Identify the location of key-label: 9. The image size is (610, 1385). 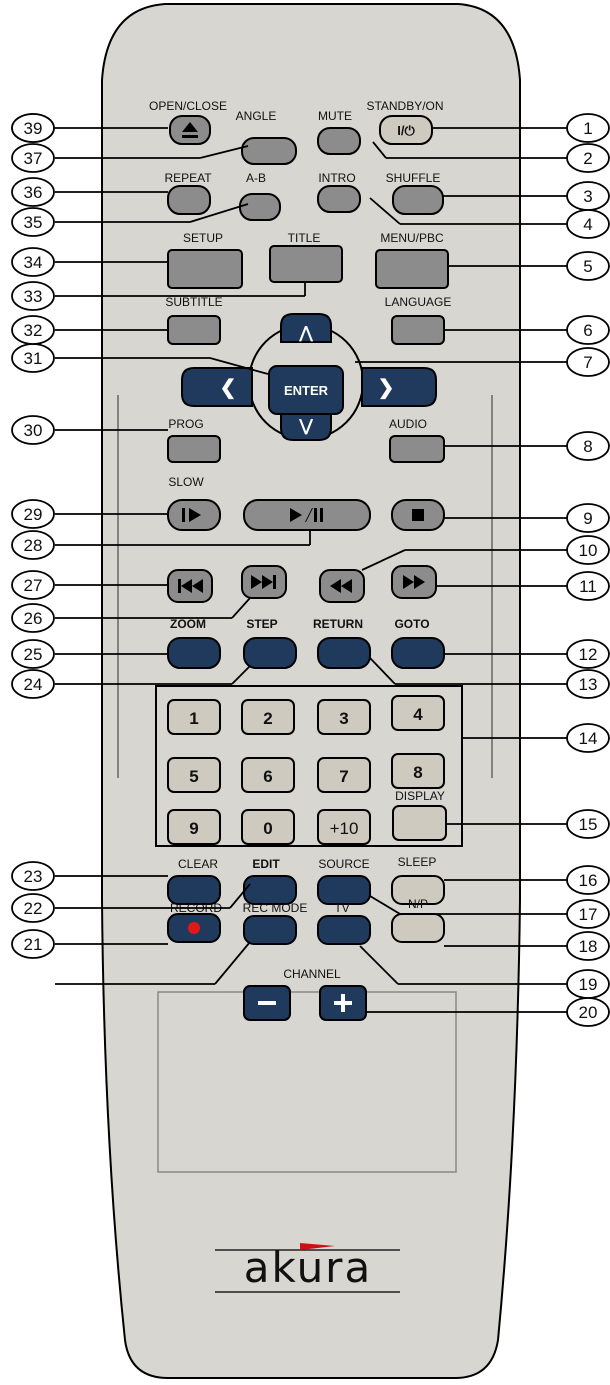
(193, 828).